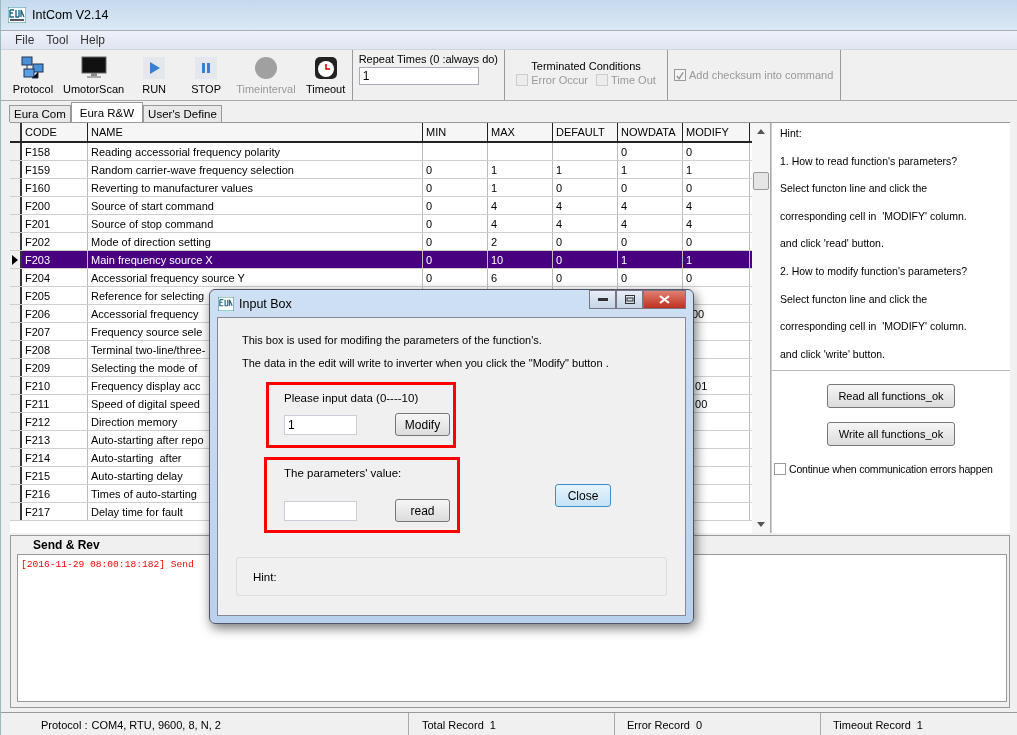 The width and height of the screenshot is (1017, 735). What do you see at coordinates (650, 132) in the screenshot?
I see `column-header: NOWDATA` at bounding box center [650, 132].